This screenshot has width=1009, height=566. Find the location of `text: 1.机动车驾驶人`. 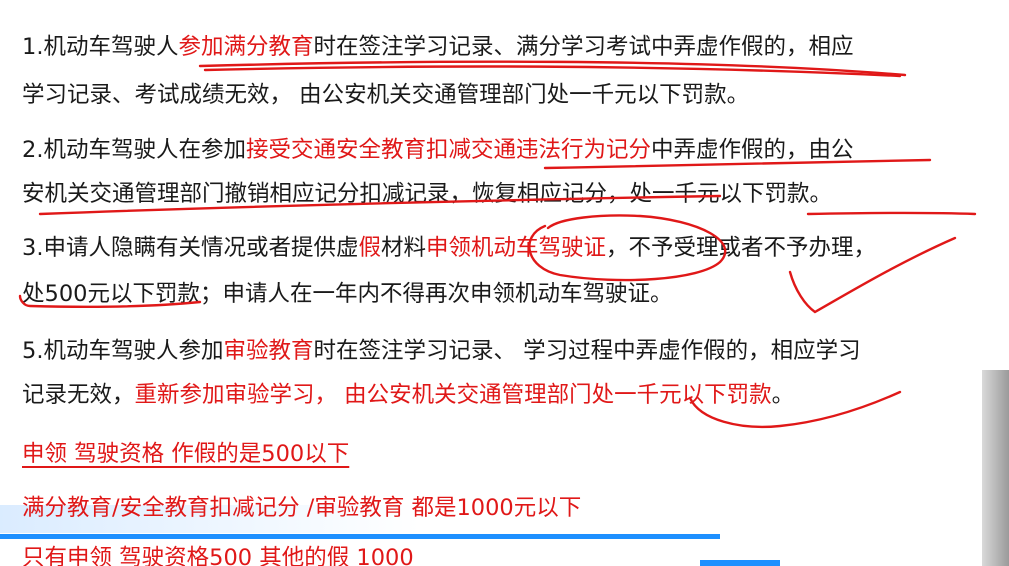

text: 1.机动车驾驶人 is located at coordinates (100, 47).